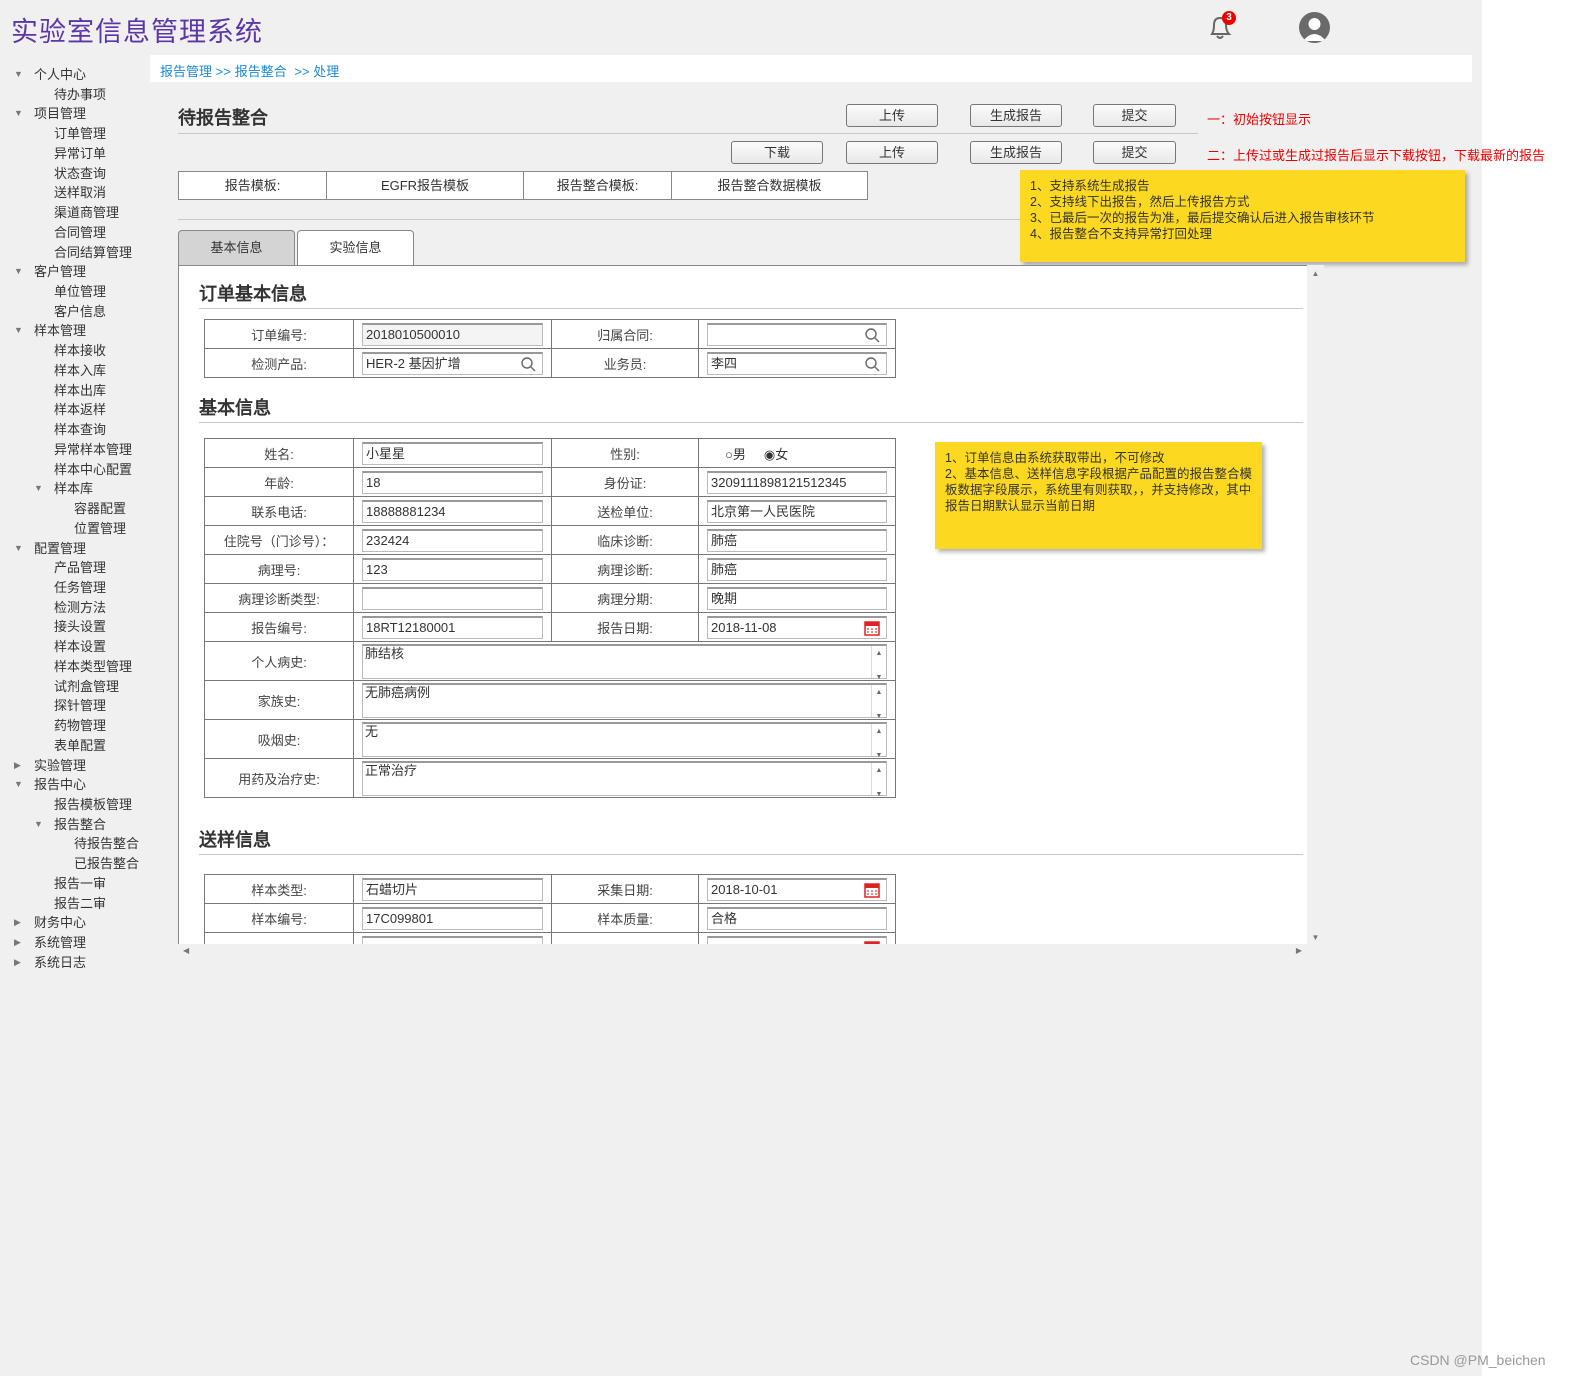 The image size is (1588, 1394). I want to click on generate-report-button-2: 生成报告, so click(1016, 152).